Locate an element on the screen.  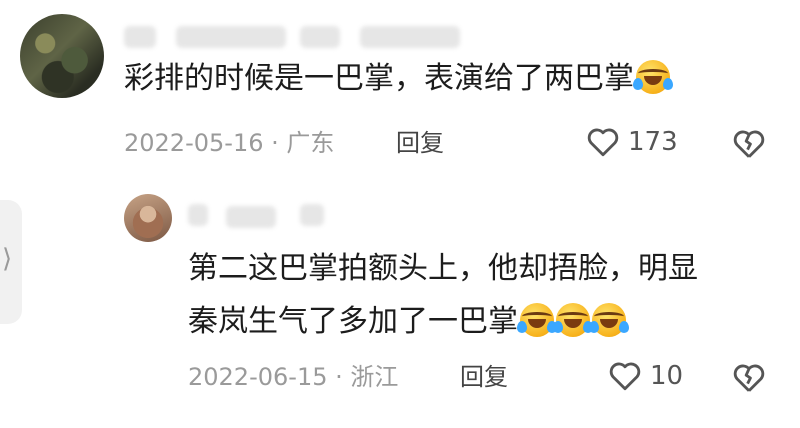
comment-date: 2022-05-16 is located at coordinates (194, 143).